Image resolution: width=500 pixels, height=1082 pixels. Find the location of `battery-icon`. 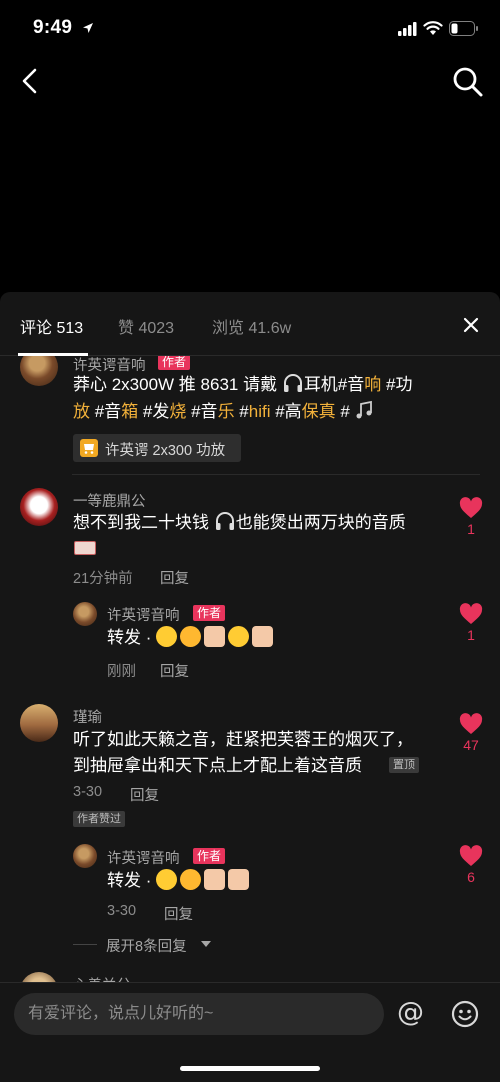

battery-icon is located at coordinates (463, 28).